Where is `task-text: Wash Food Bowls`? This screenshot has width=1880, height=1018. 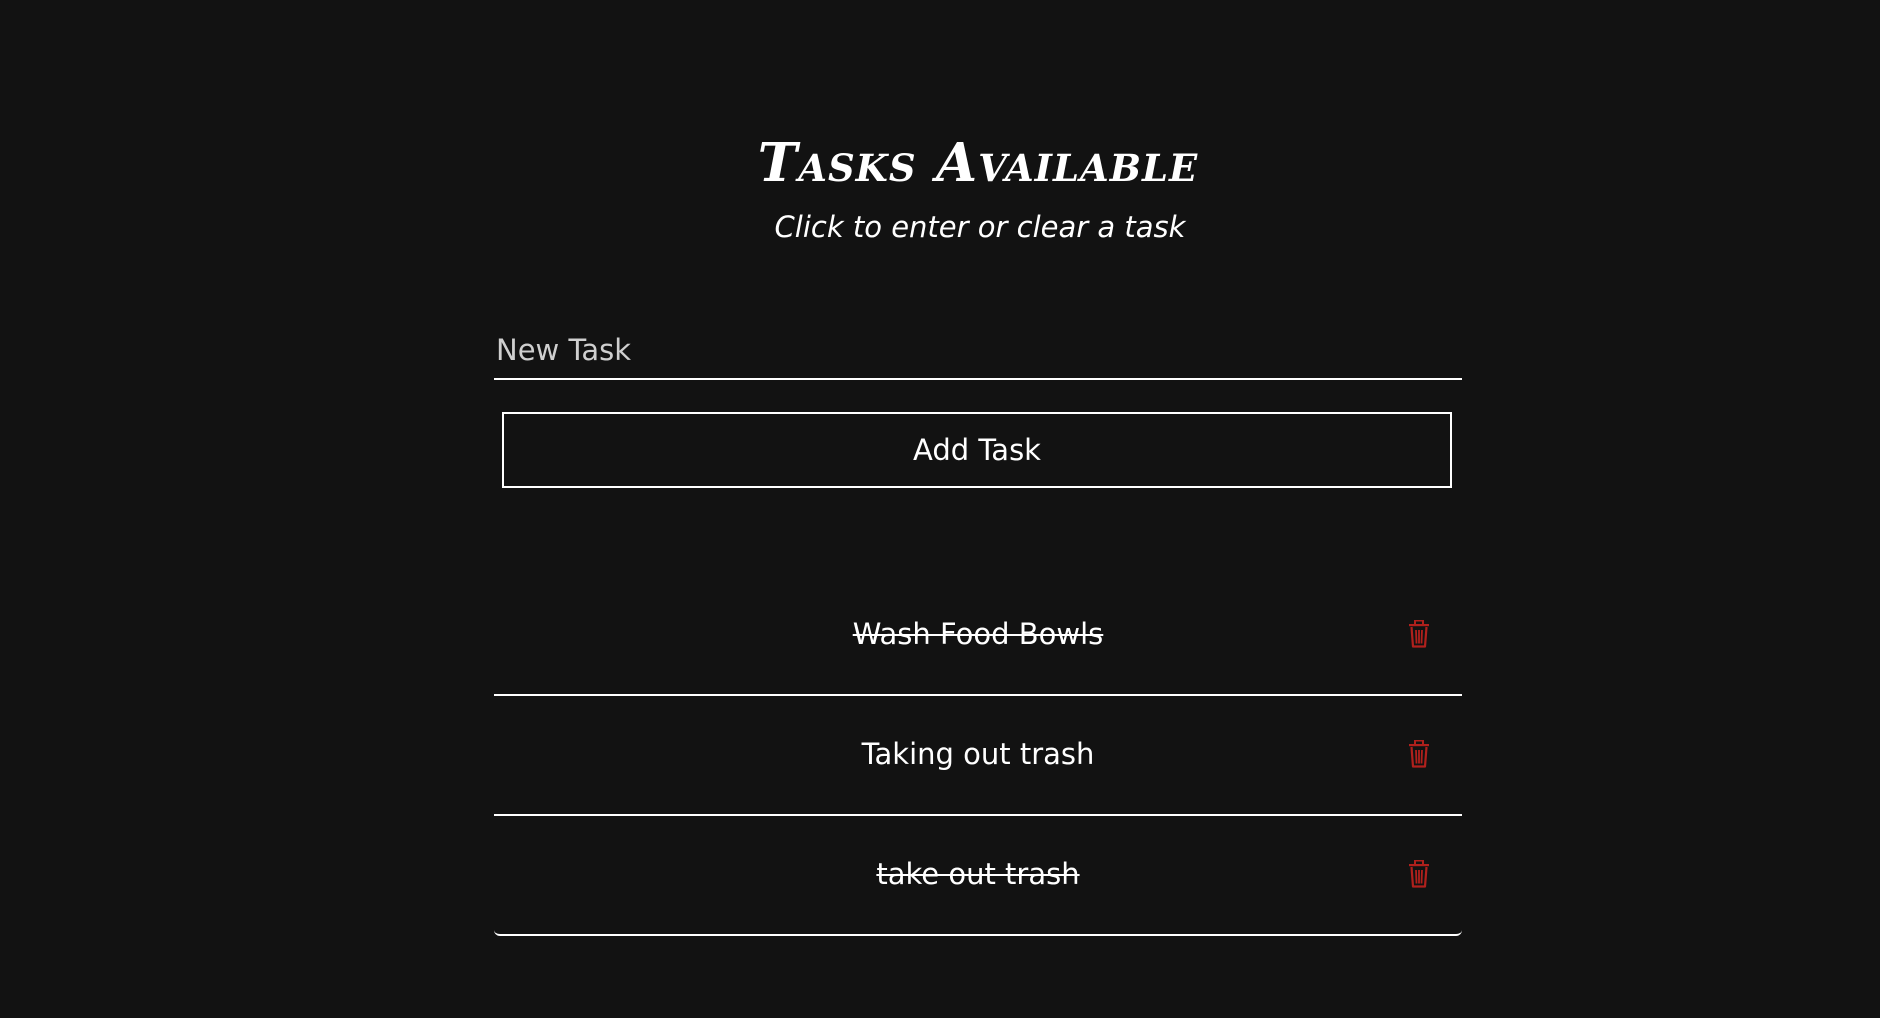 task-text: Wash Food Bowls is located at coordinates (978, 634).